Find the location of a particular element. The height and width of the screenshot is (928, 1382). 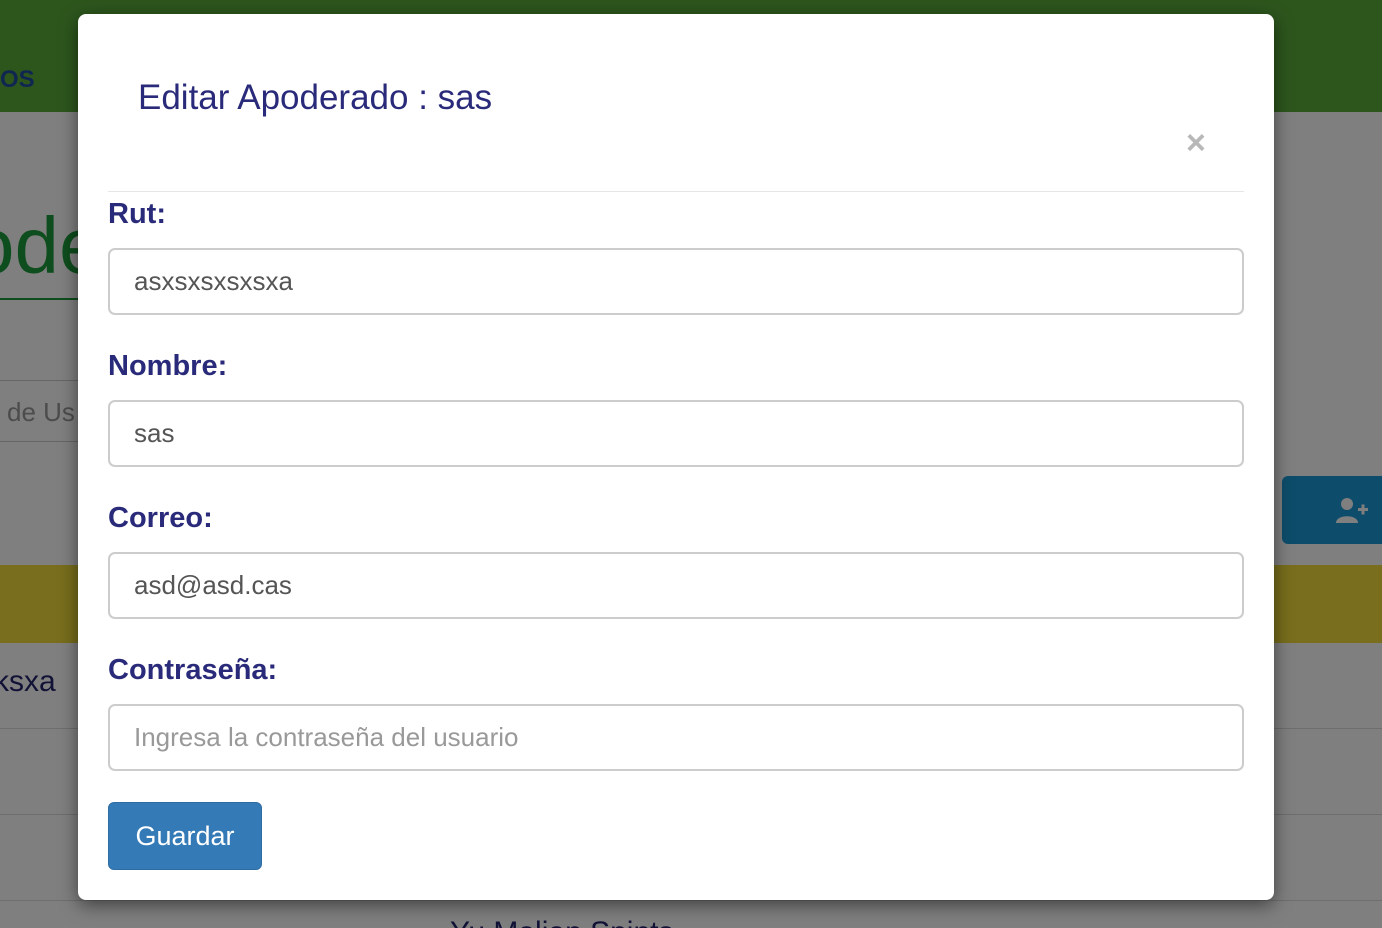

rut-field is located at coordinates (676, 281).